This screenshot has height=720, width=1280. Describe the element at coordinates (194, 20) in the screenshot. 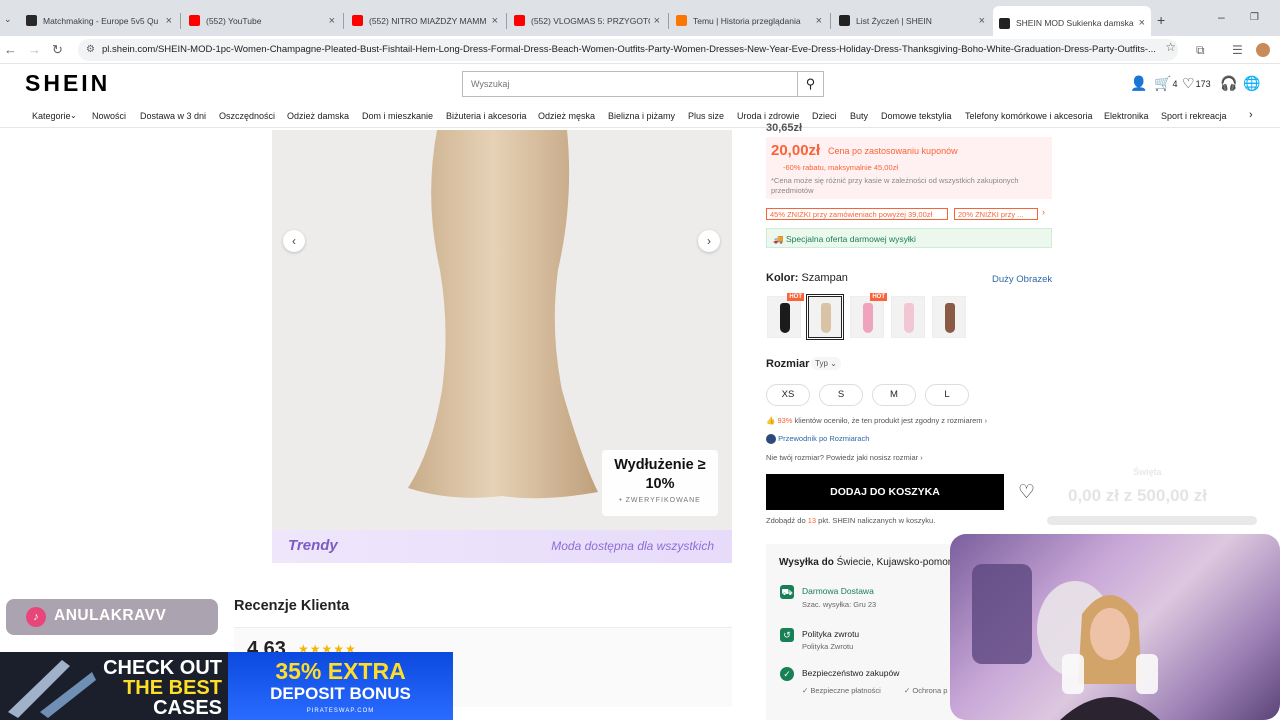

I see `youtube-icon` at that location.